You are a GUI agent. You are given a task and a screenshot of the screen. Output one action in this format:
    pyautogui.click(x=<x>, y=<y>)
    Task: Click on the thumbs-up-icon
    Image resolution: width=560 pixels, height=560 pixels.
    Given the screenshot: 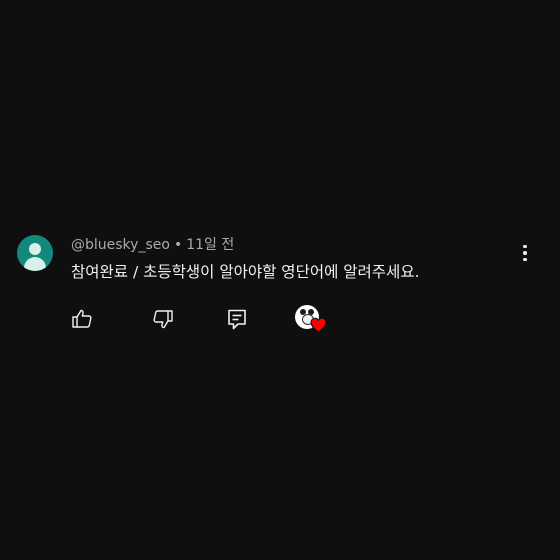 What is the action you would take?
    pyautogui.click(x=82, y=318)
    